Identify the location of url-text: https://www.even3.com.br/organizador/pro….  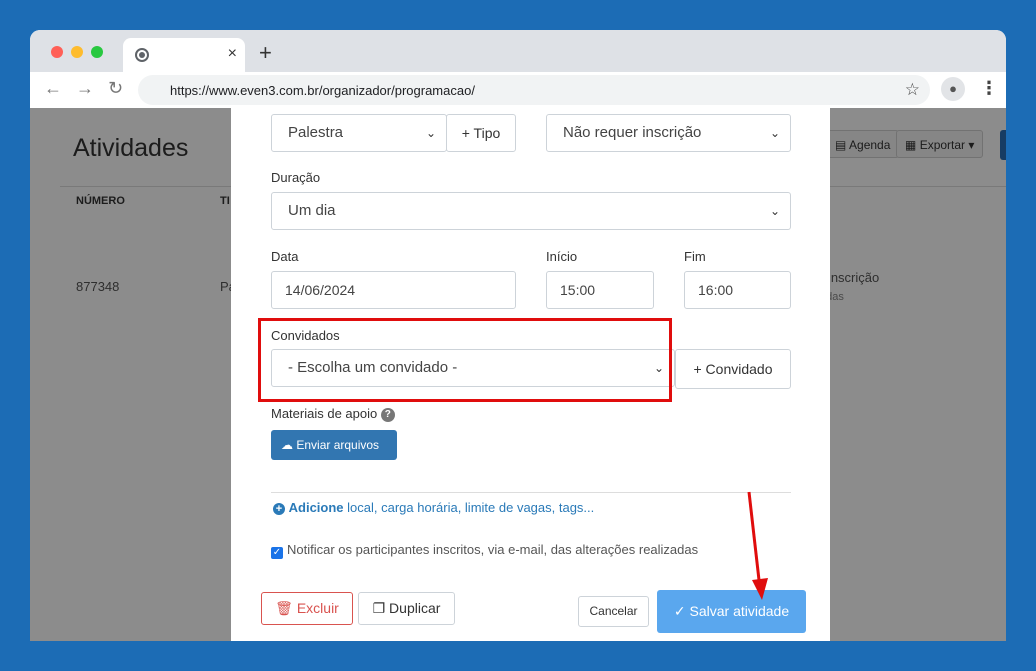
(322, 90).